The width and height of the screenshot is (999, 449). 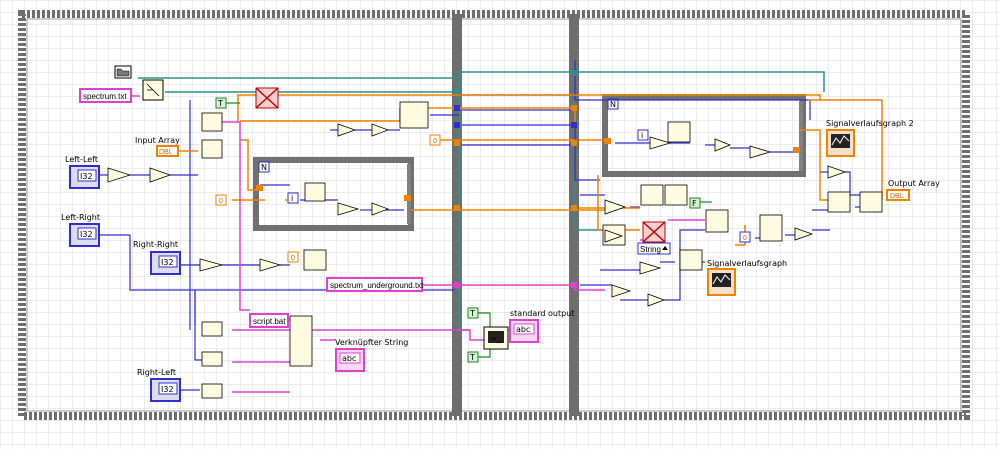 I want to click on indicator-label: Signalverlaufsgraph 2, so click(x=870, y=123).